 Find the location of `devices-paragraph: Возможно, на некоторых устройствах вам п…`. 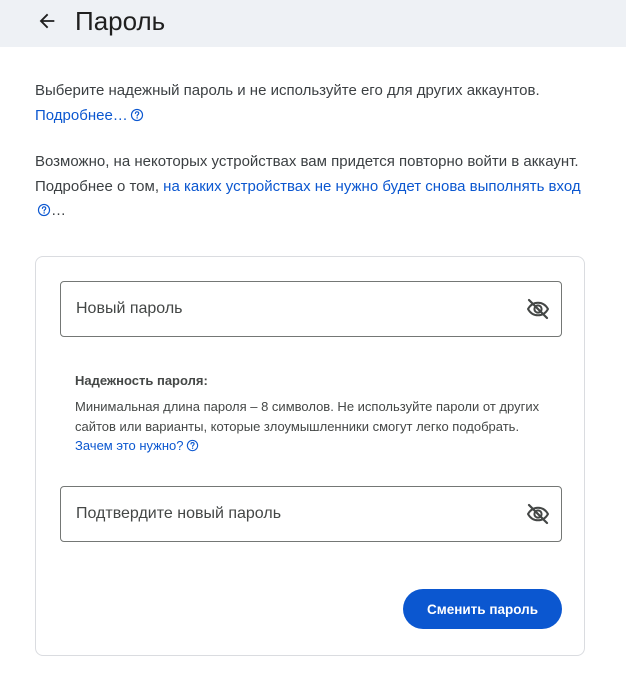

devices-paragraph: Возможно, на некоторых устройствах вам п… is located at coordinates (315, 187).